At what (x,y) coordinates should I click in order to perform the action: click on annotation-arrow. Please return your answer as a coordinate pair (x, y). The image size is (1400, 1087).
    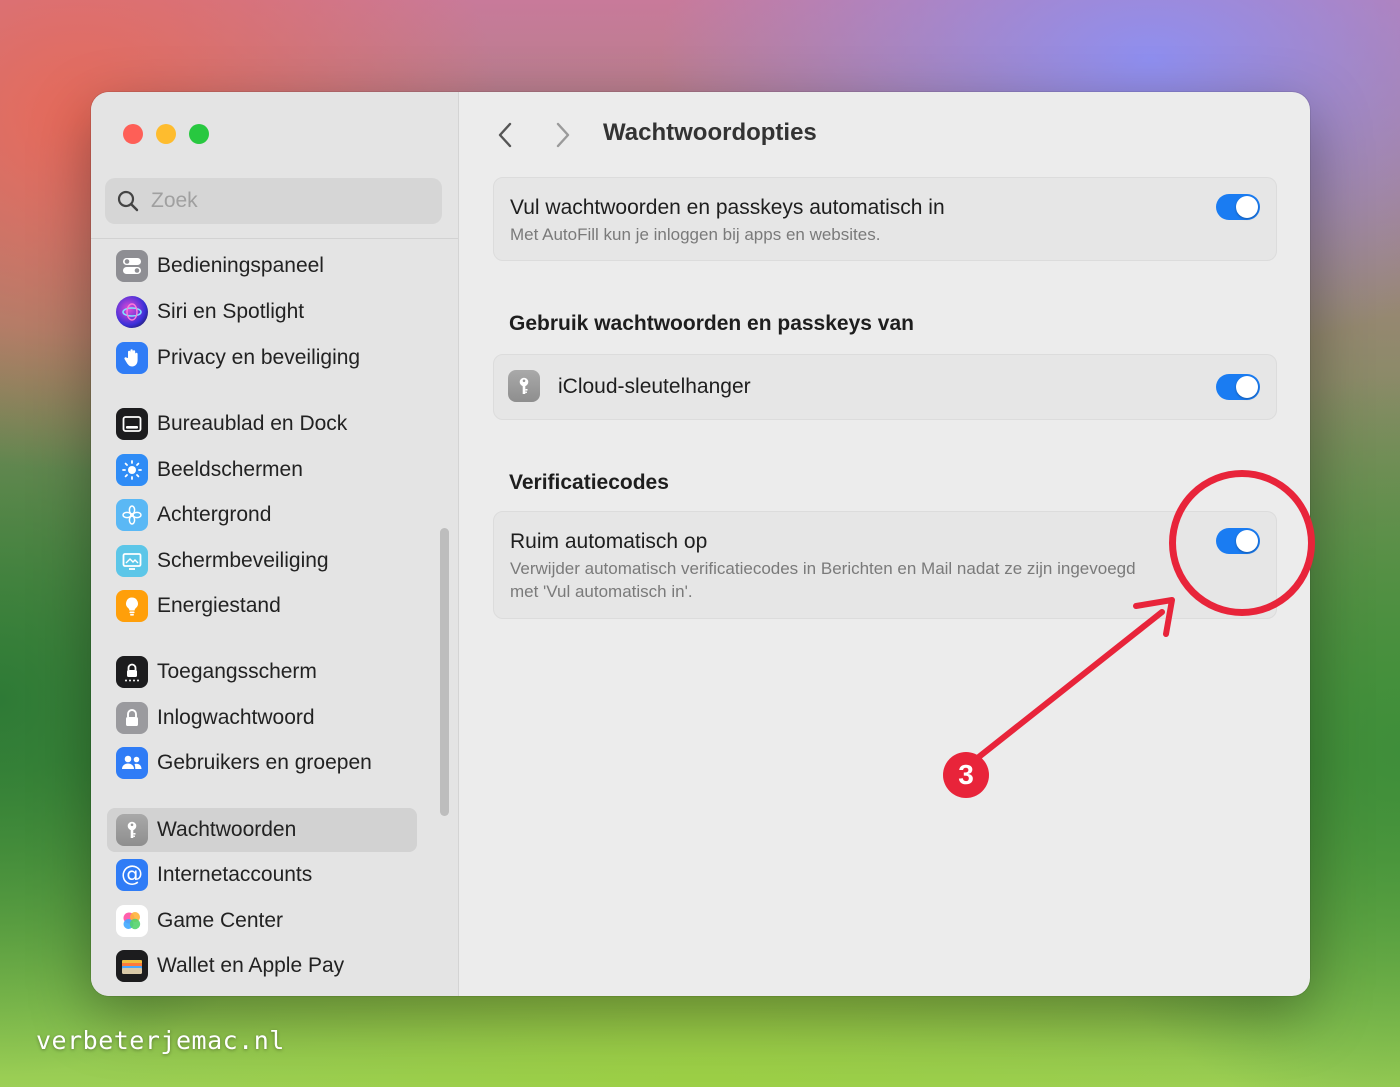
    Looking at the image, I should click on (1073, 680).